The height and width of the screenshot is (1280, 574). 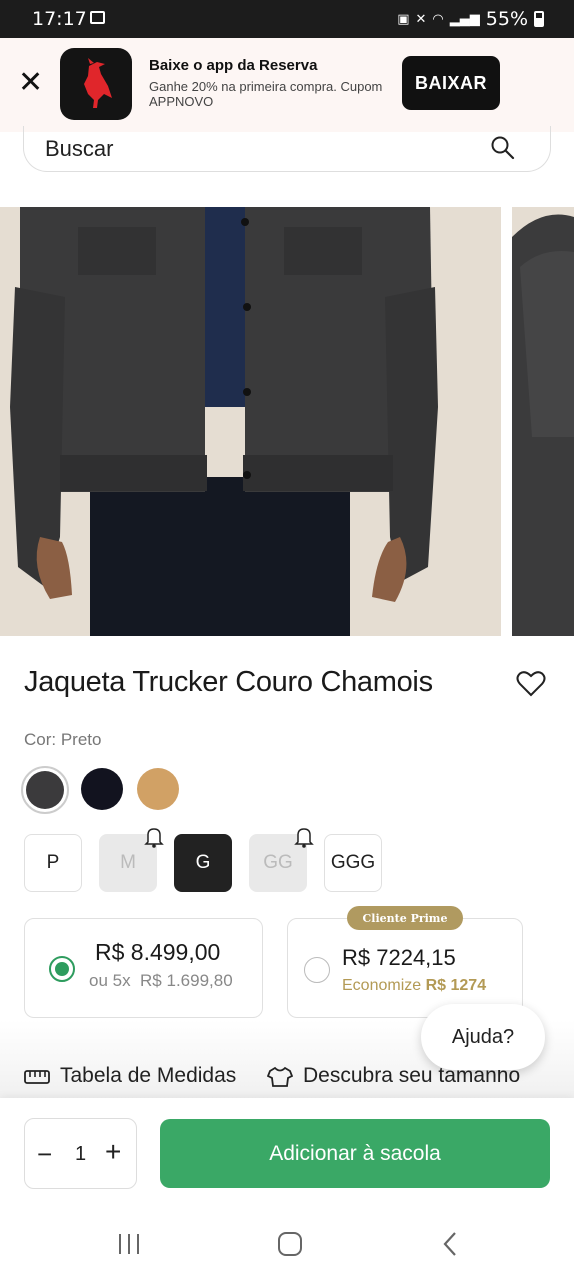 What do you see at coordinates (451, 83) in the screenshot?
I see `download-app-button: BAIXAR` at bounding box center [451, 83].